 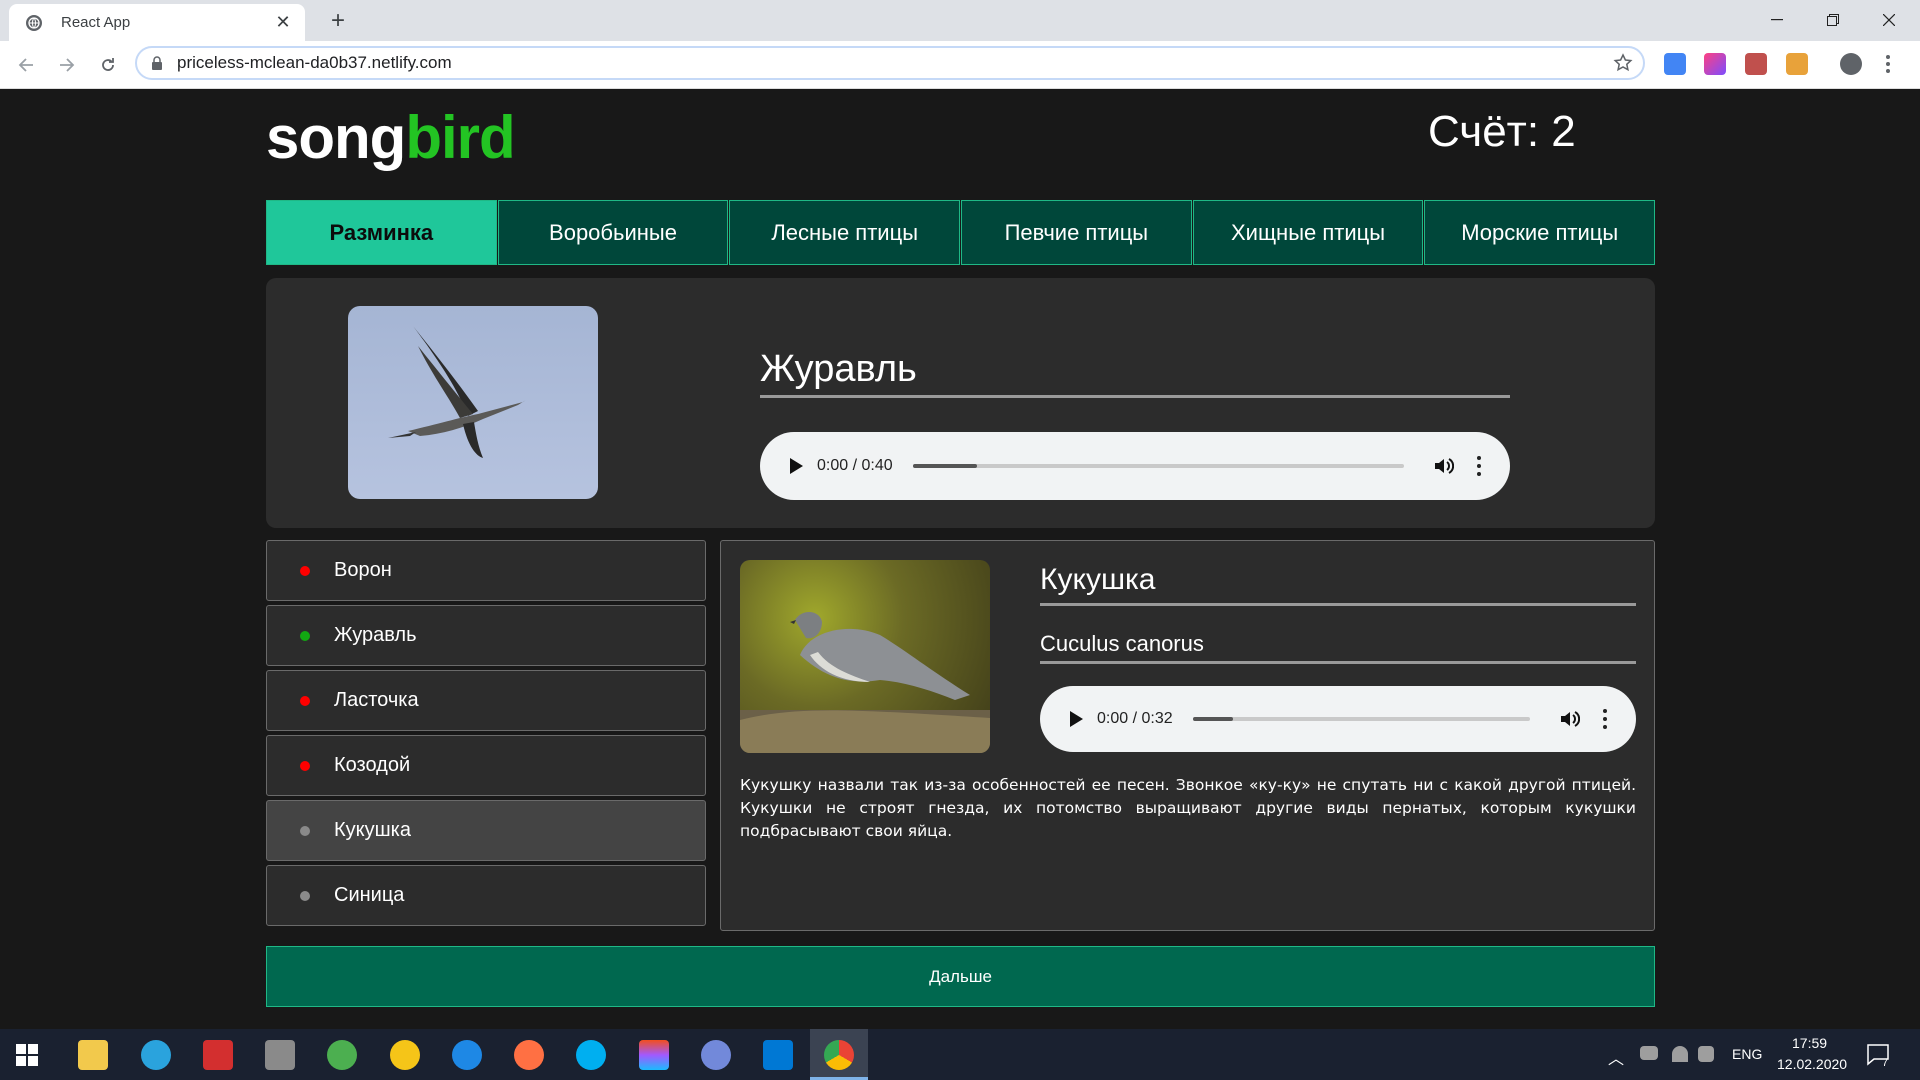 I want to click on browser-toolbar: priceless-mclean-da0b37.netlify.com, so click(x=960, y=65).